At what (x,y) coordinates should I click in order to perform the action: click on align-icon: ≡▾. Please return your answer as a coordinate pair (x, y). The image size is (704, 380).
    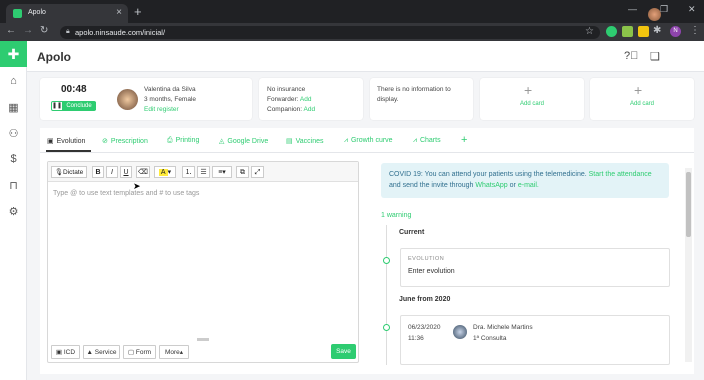
    Looking at the image, I should click on (222, 172).